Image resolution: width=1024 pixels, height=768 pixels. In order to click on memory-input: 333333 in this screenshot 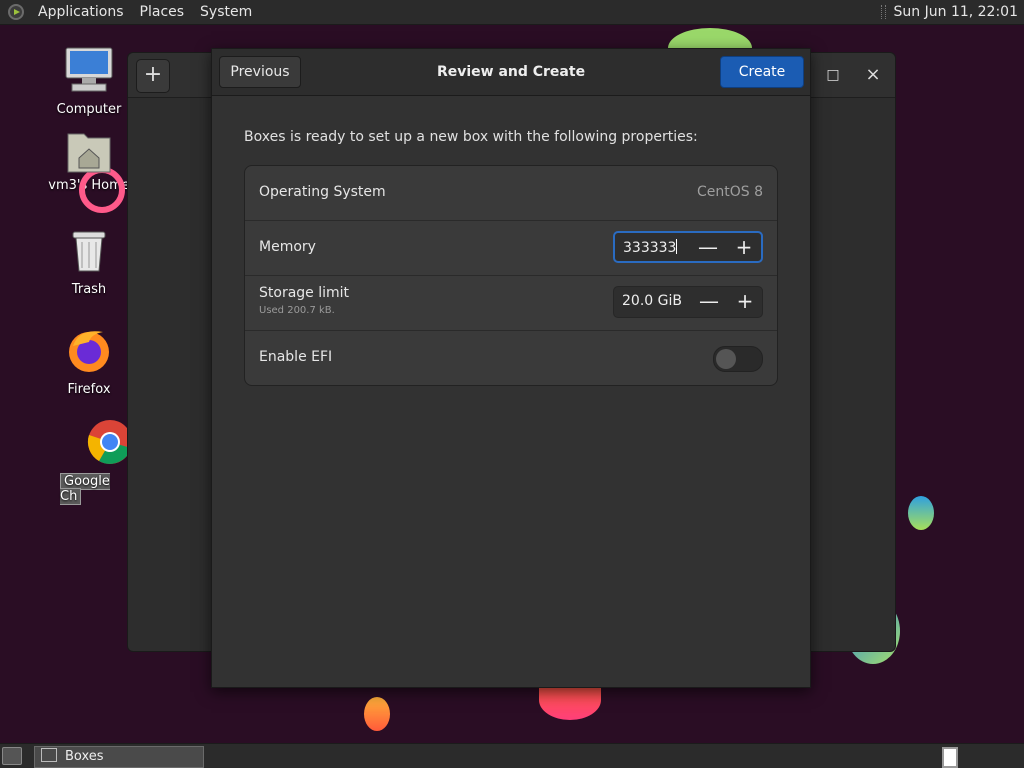, I will do `click(650, 247)`.